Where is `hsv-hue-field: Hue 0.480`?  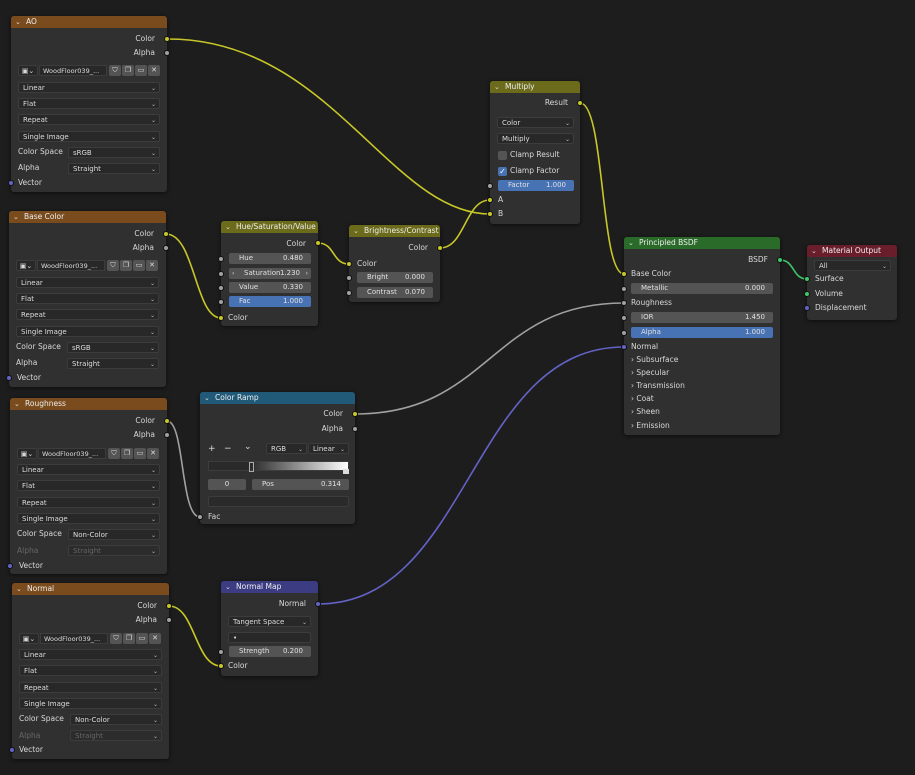 hsv-hue-field: Hue 0.480 is located at coordinates (270, 258).